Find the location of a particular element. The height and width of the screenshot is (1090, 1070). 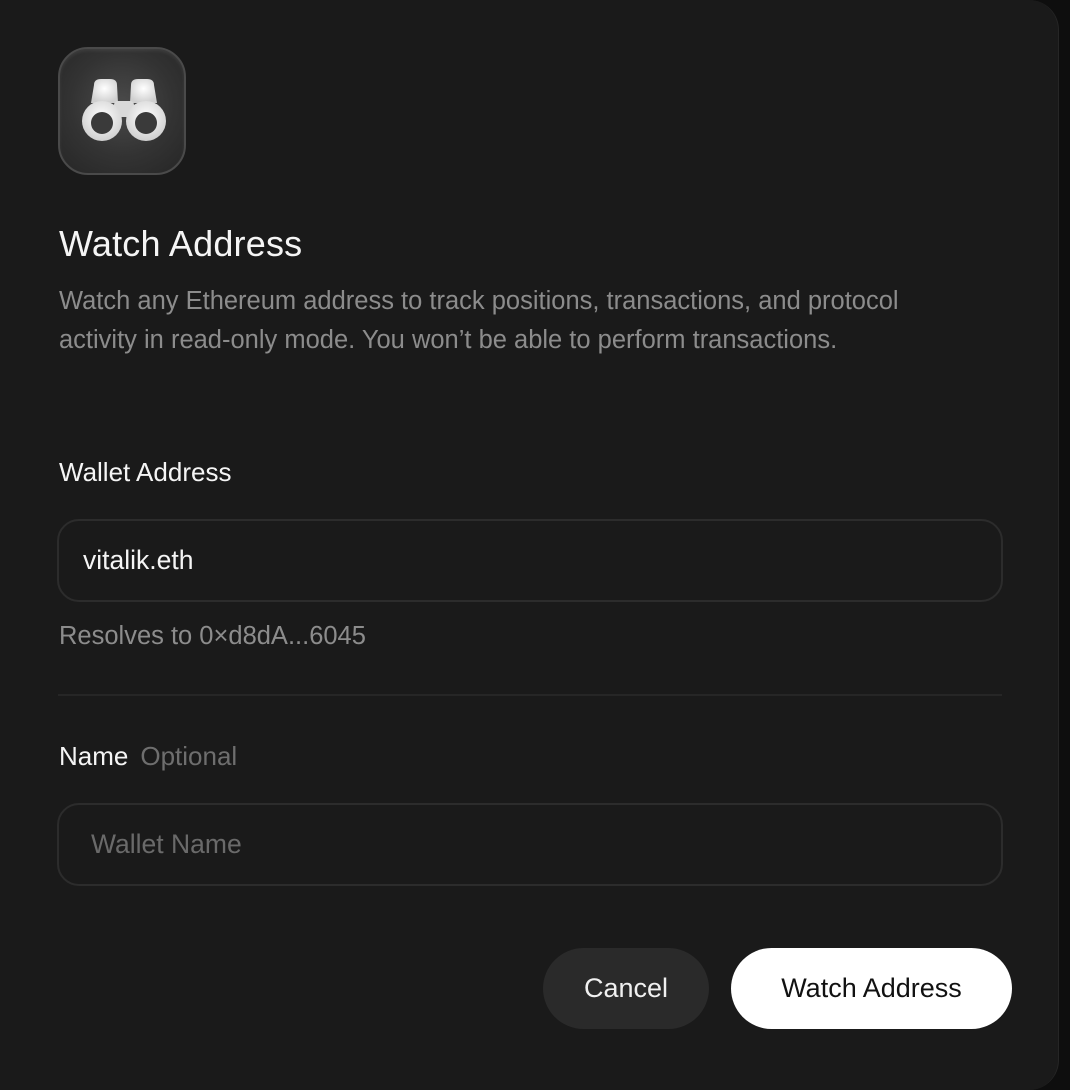

wallet-name-input is located at coordinates (530, 844).